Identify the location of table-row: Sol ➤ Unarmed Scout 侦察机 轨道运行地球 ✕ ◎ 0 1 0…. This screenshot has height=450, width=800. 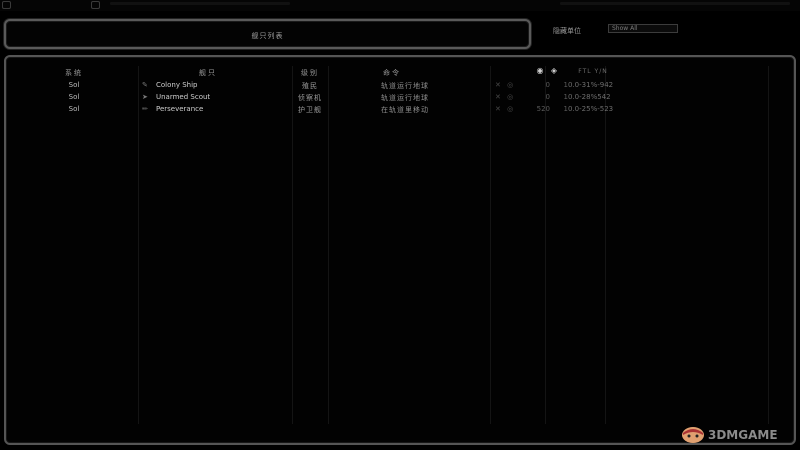
(388, 96).